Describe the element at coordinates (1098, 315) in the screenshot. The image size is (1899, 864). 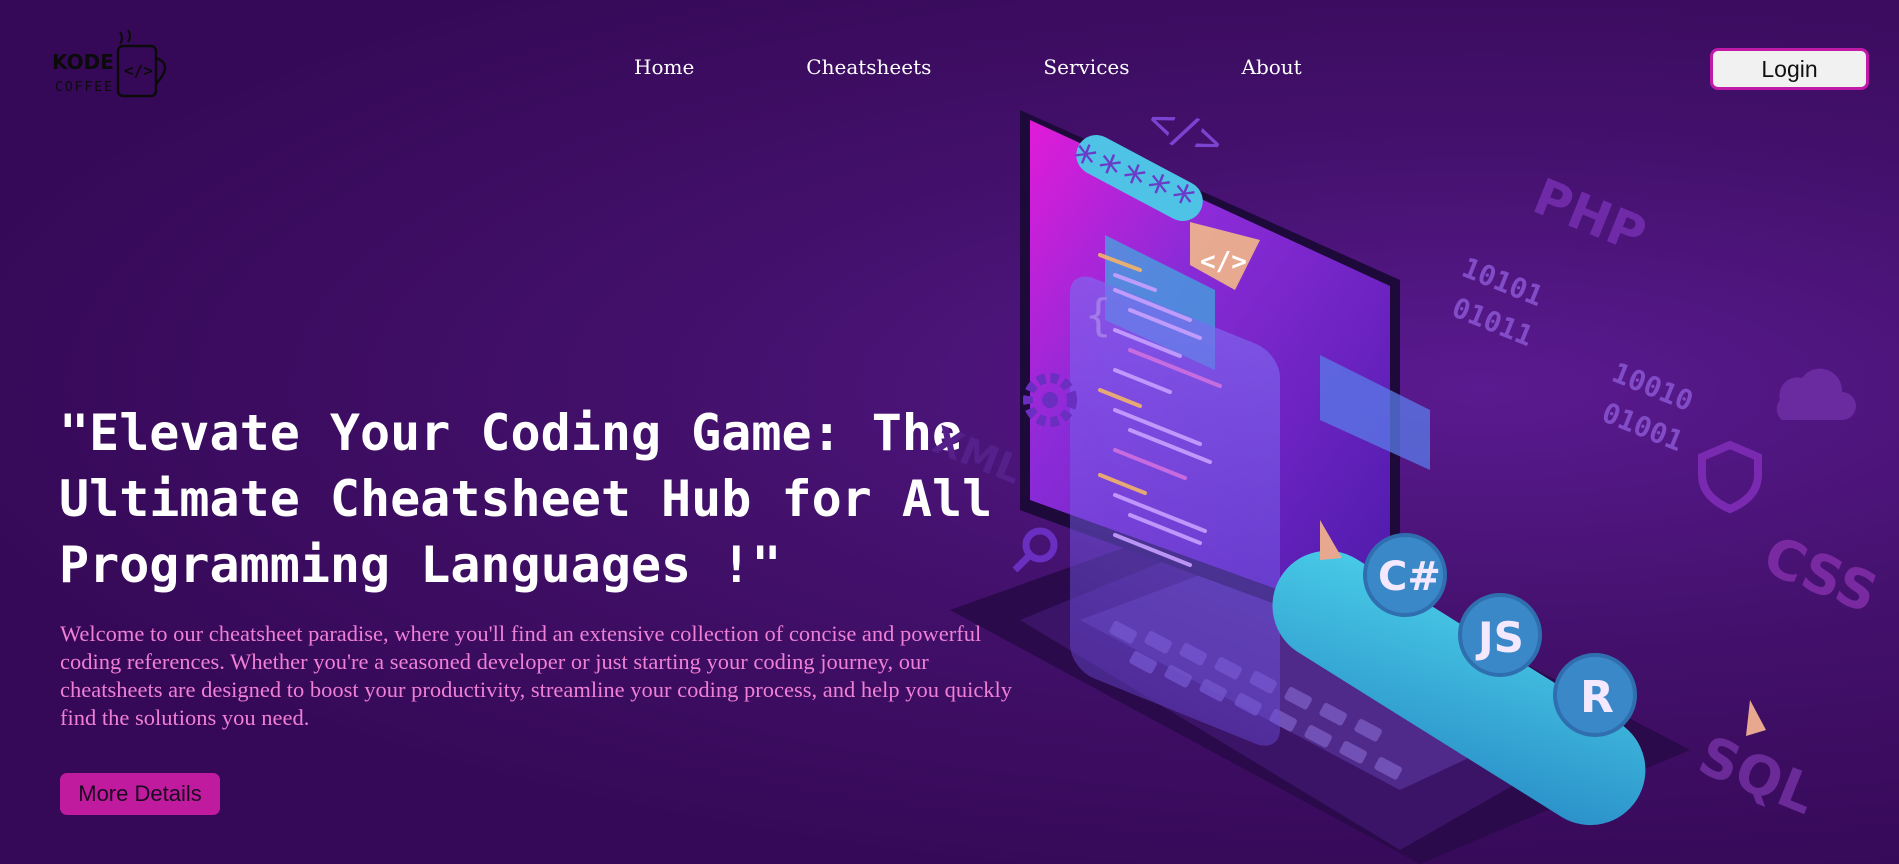
I see `brace-icon: {` at that location.